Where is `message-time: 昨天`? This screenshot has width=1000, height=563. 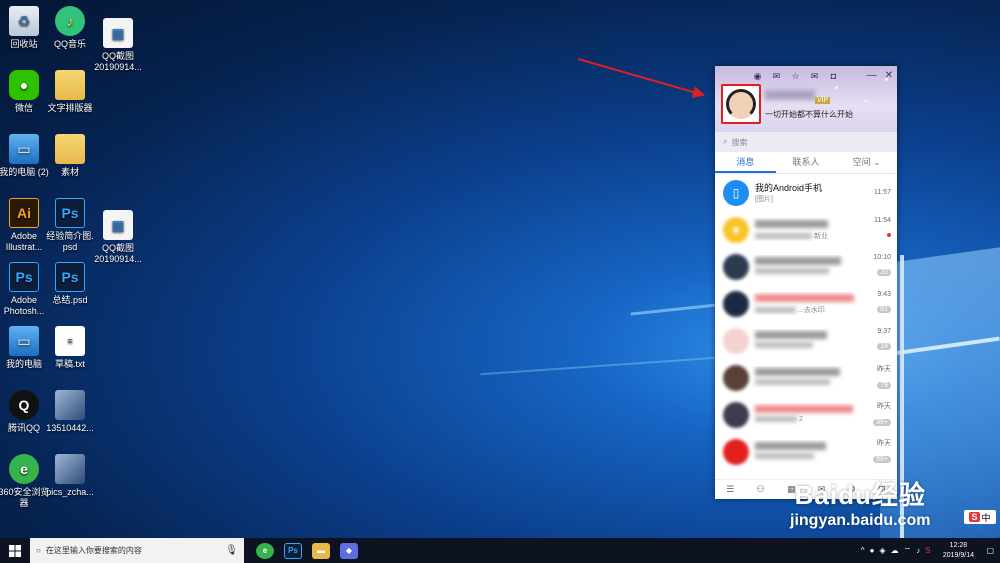 message-time: 昨天 is located at coordinates (884, 443).